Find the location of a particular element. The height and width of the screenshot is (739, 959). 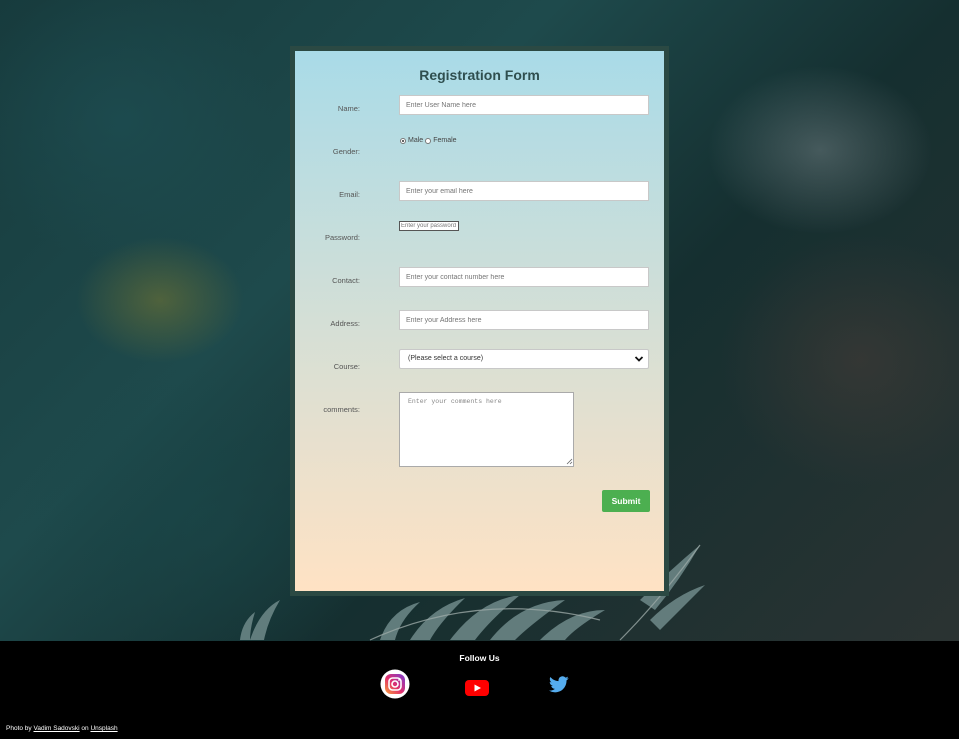

credit-author-link: Vadim Sadovski is located at coordinates (56, 728).